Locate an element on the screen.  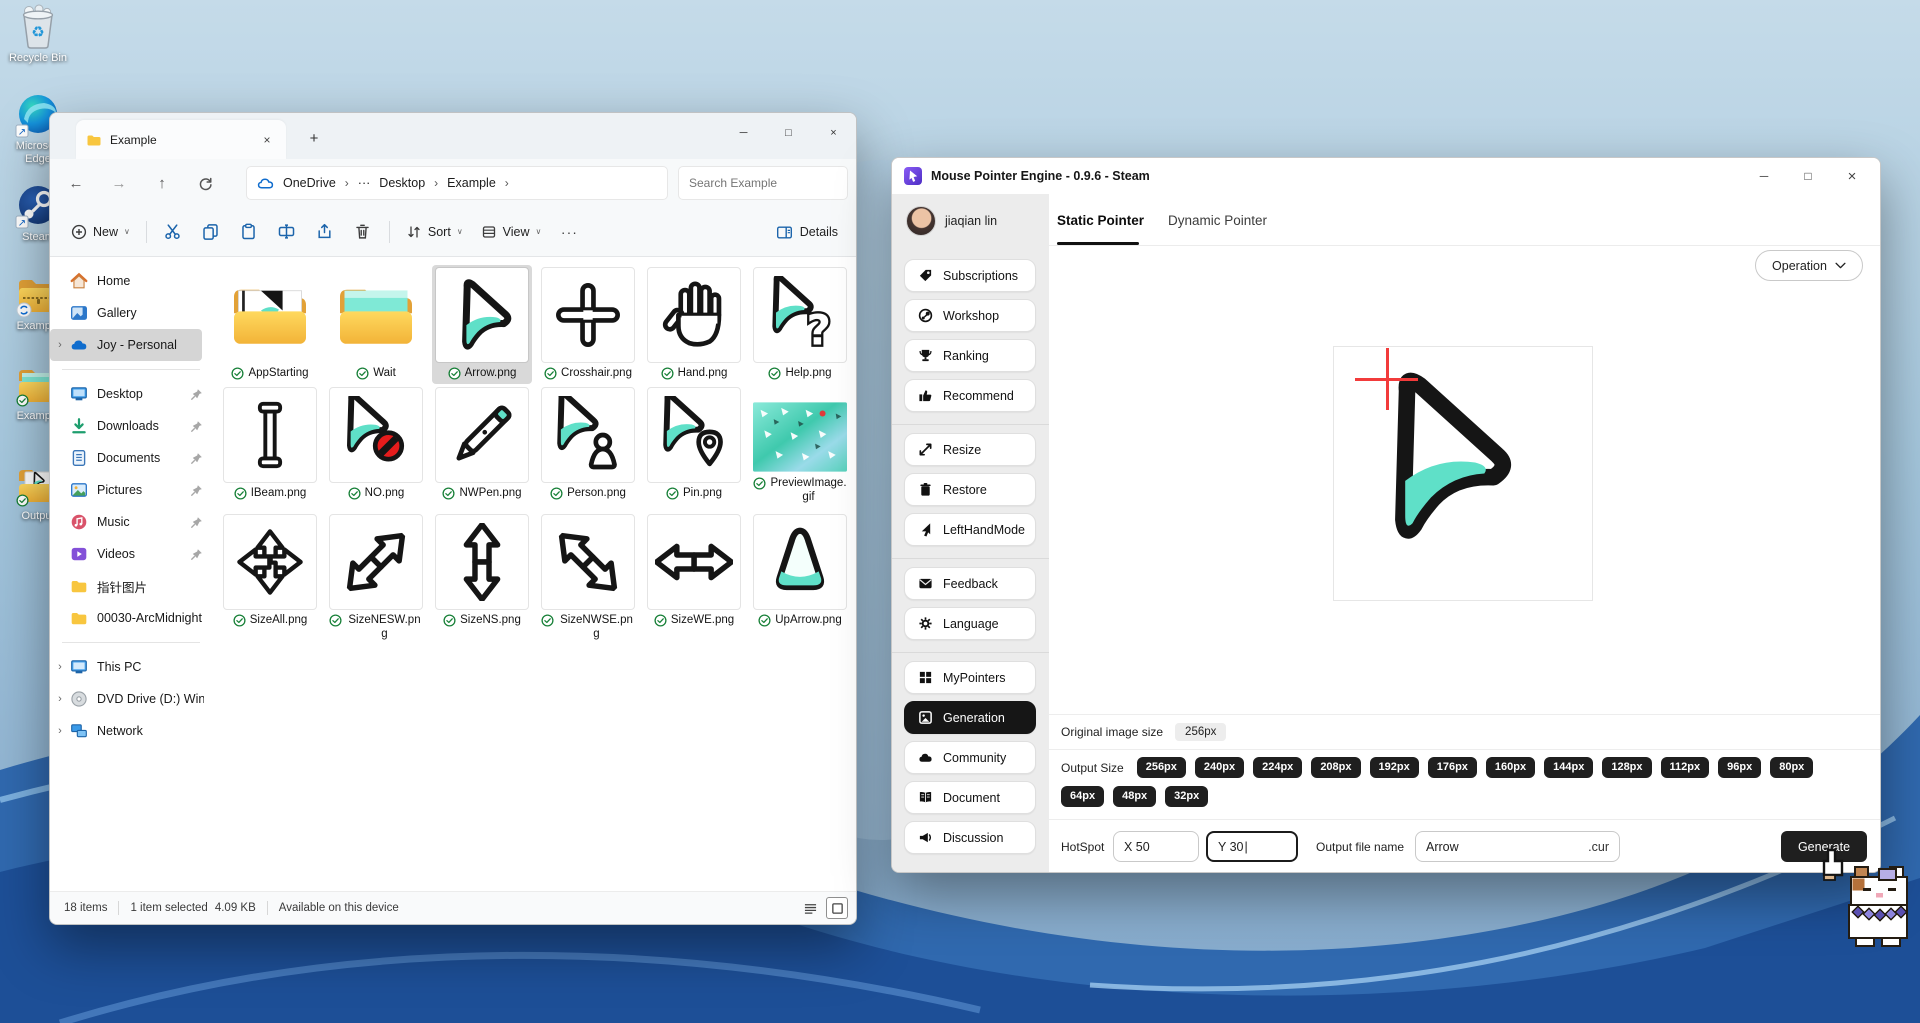
file-person-png: Person.png is located at coordinates (588, 444).